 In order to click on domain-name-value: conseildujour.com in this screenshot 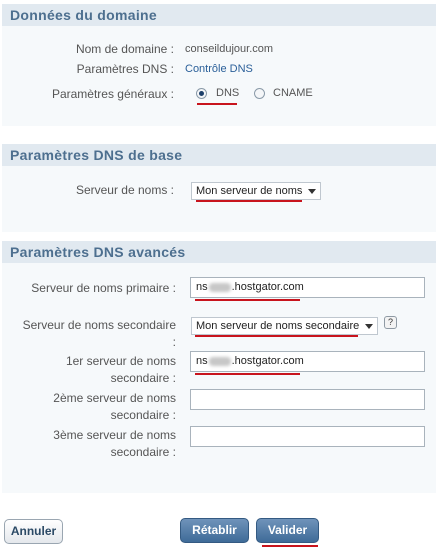, I will do `click(229, 49)`.